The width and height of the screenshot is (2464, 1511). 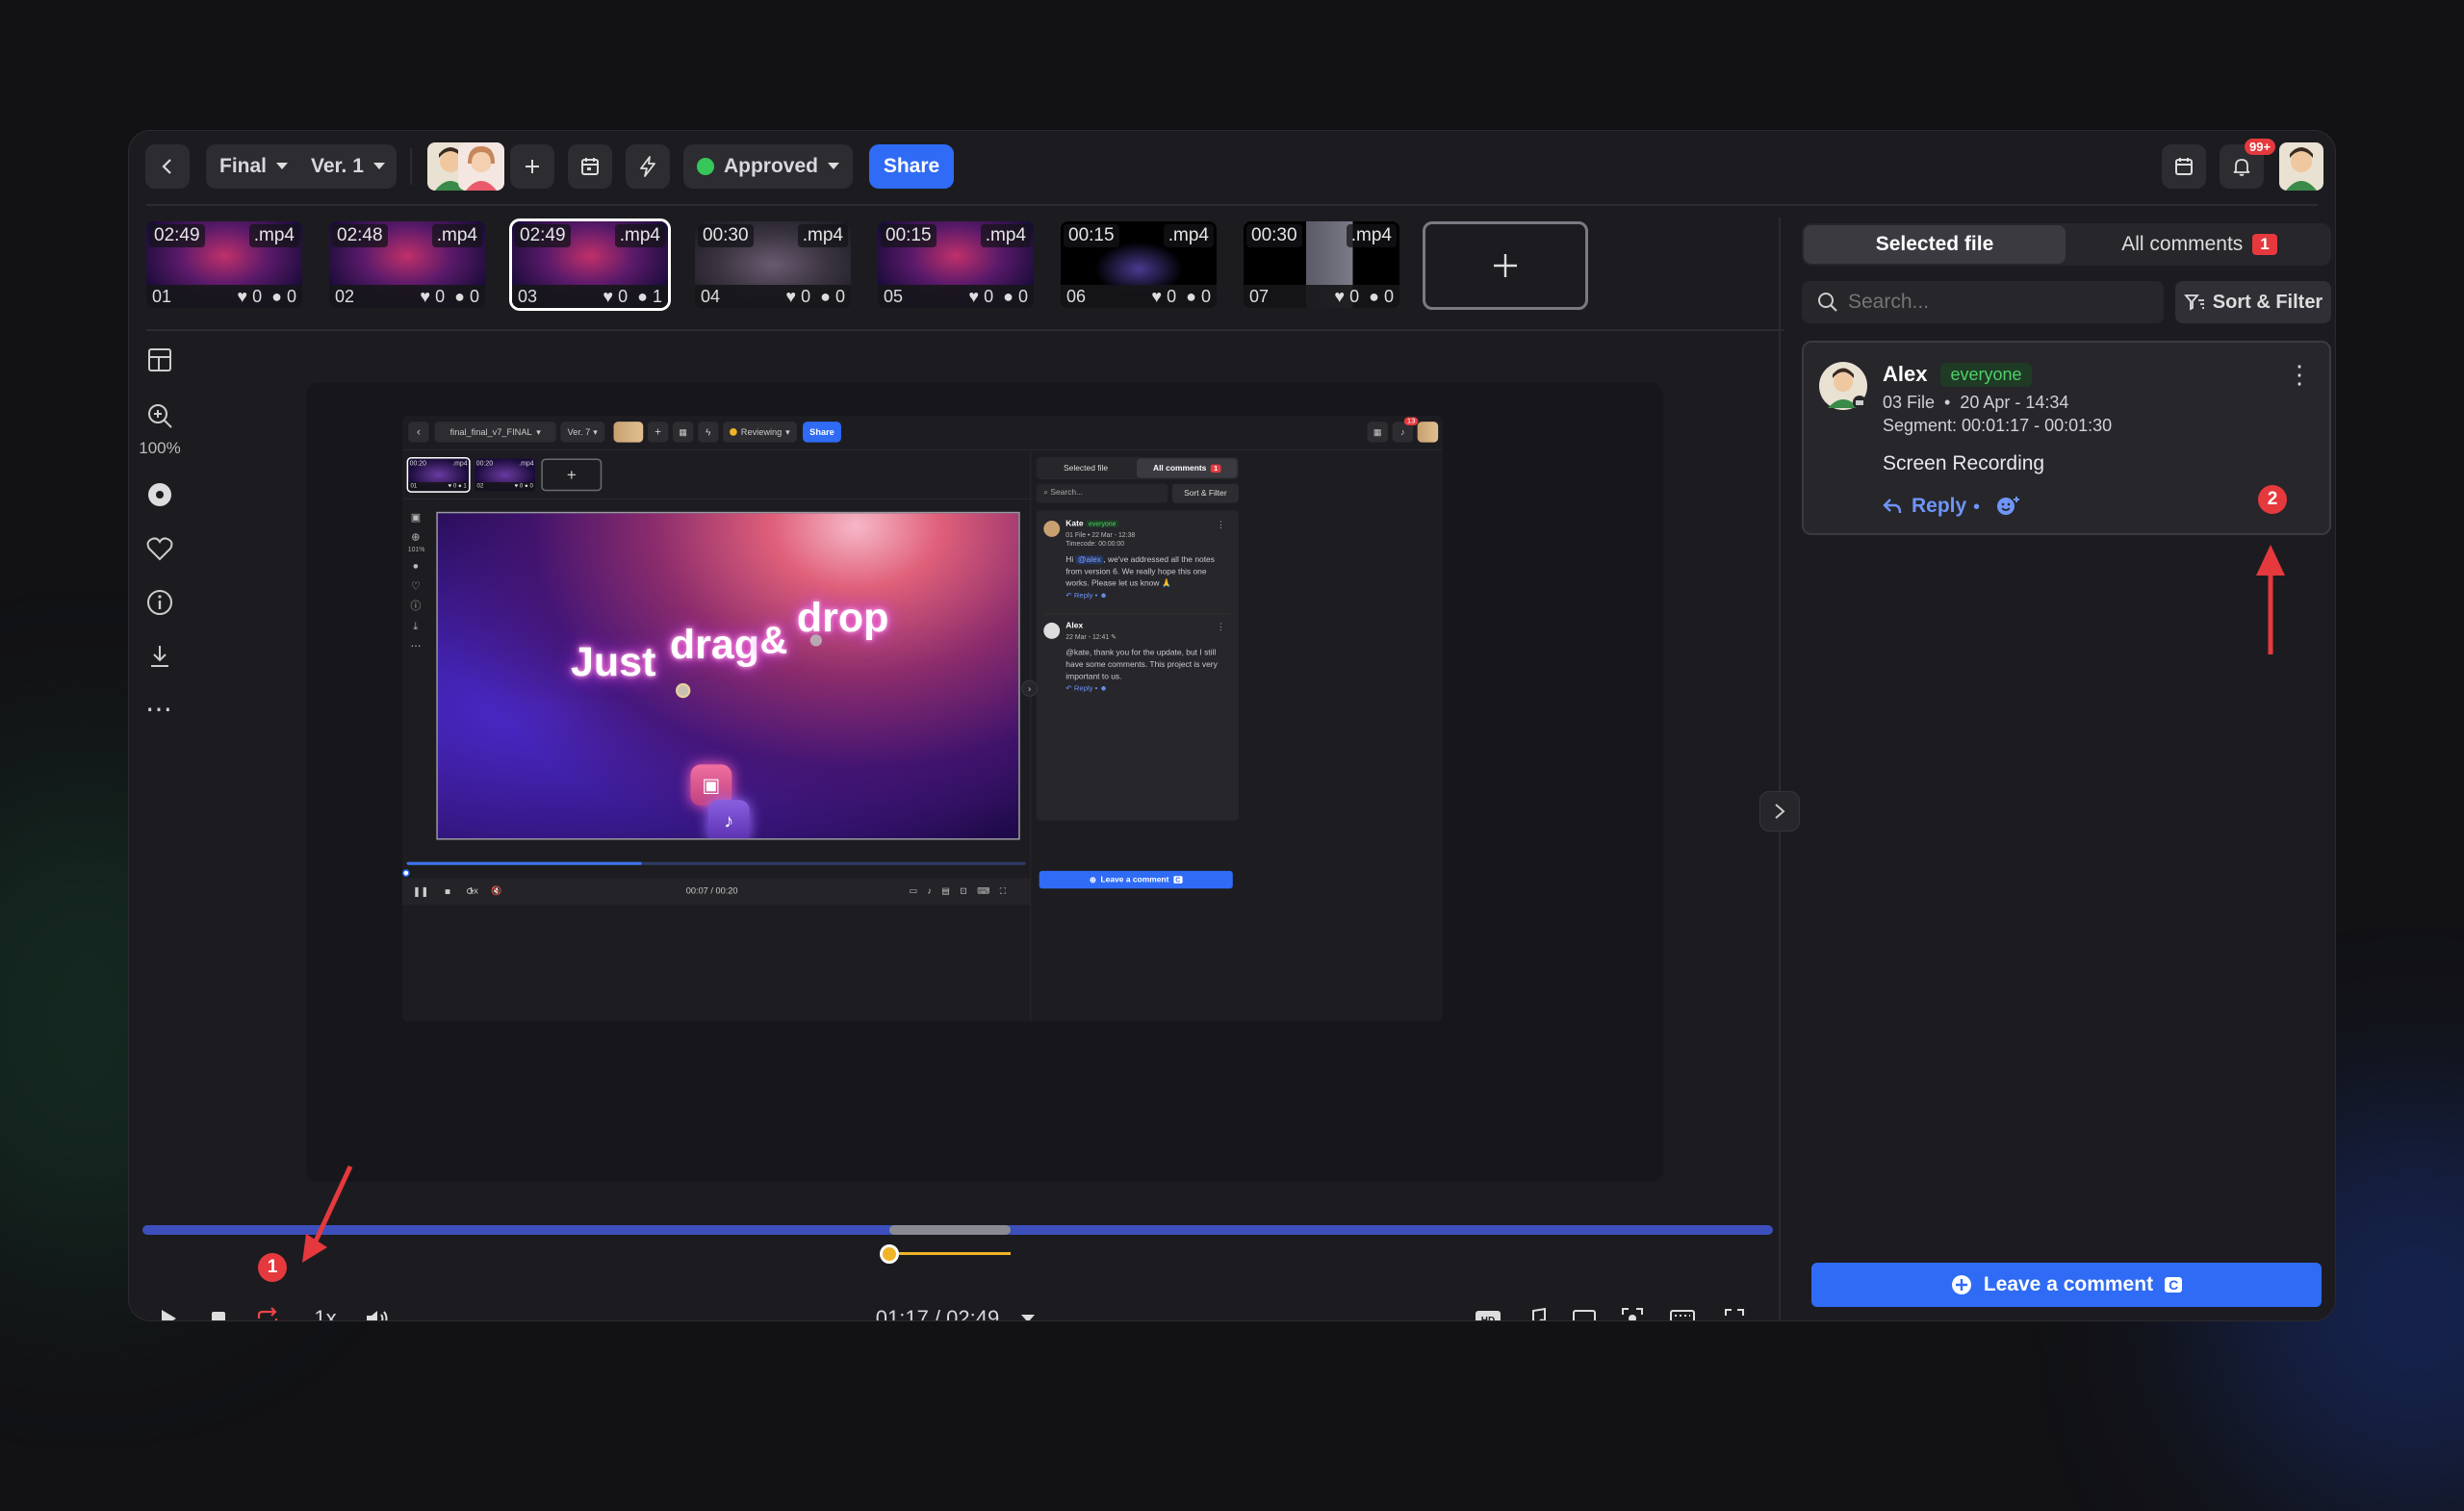 I want to click on calendar-button, so click(x=590, y=166).